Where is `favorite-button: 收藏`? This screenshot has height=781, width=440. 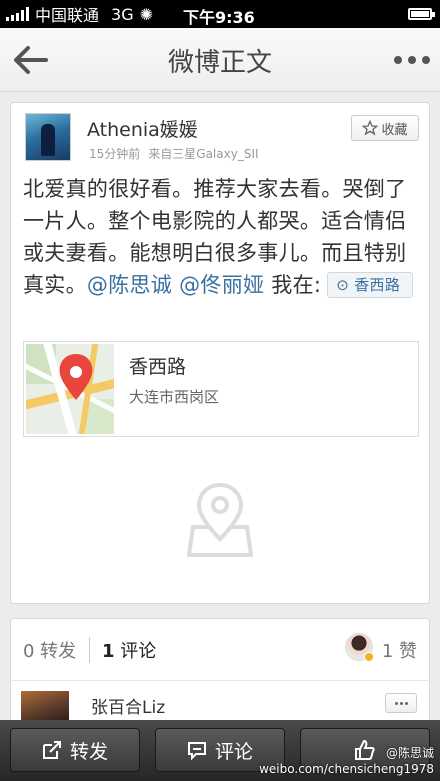
favorite-button: 收藏 is located at coordinates (385, 128).